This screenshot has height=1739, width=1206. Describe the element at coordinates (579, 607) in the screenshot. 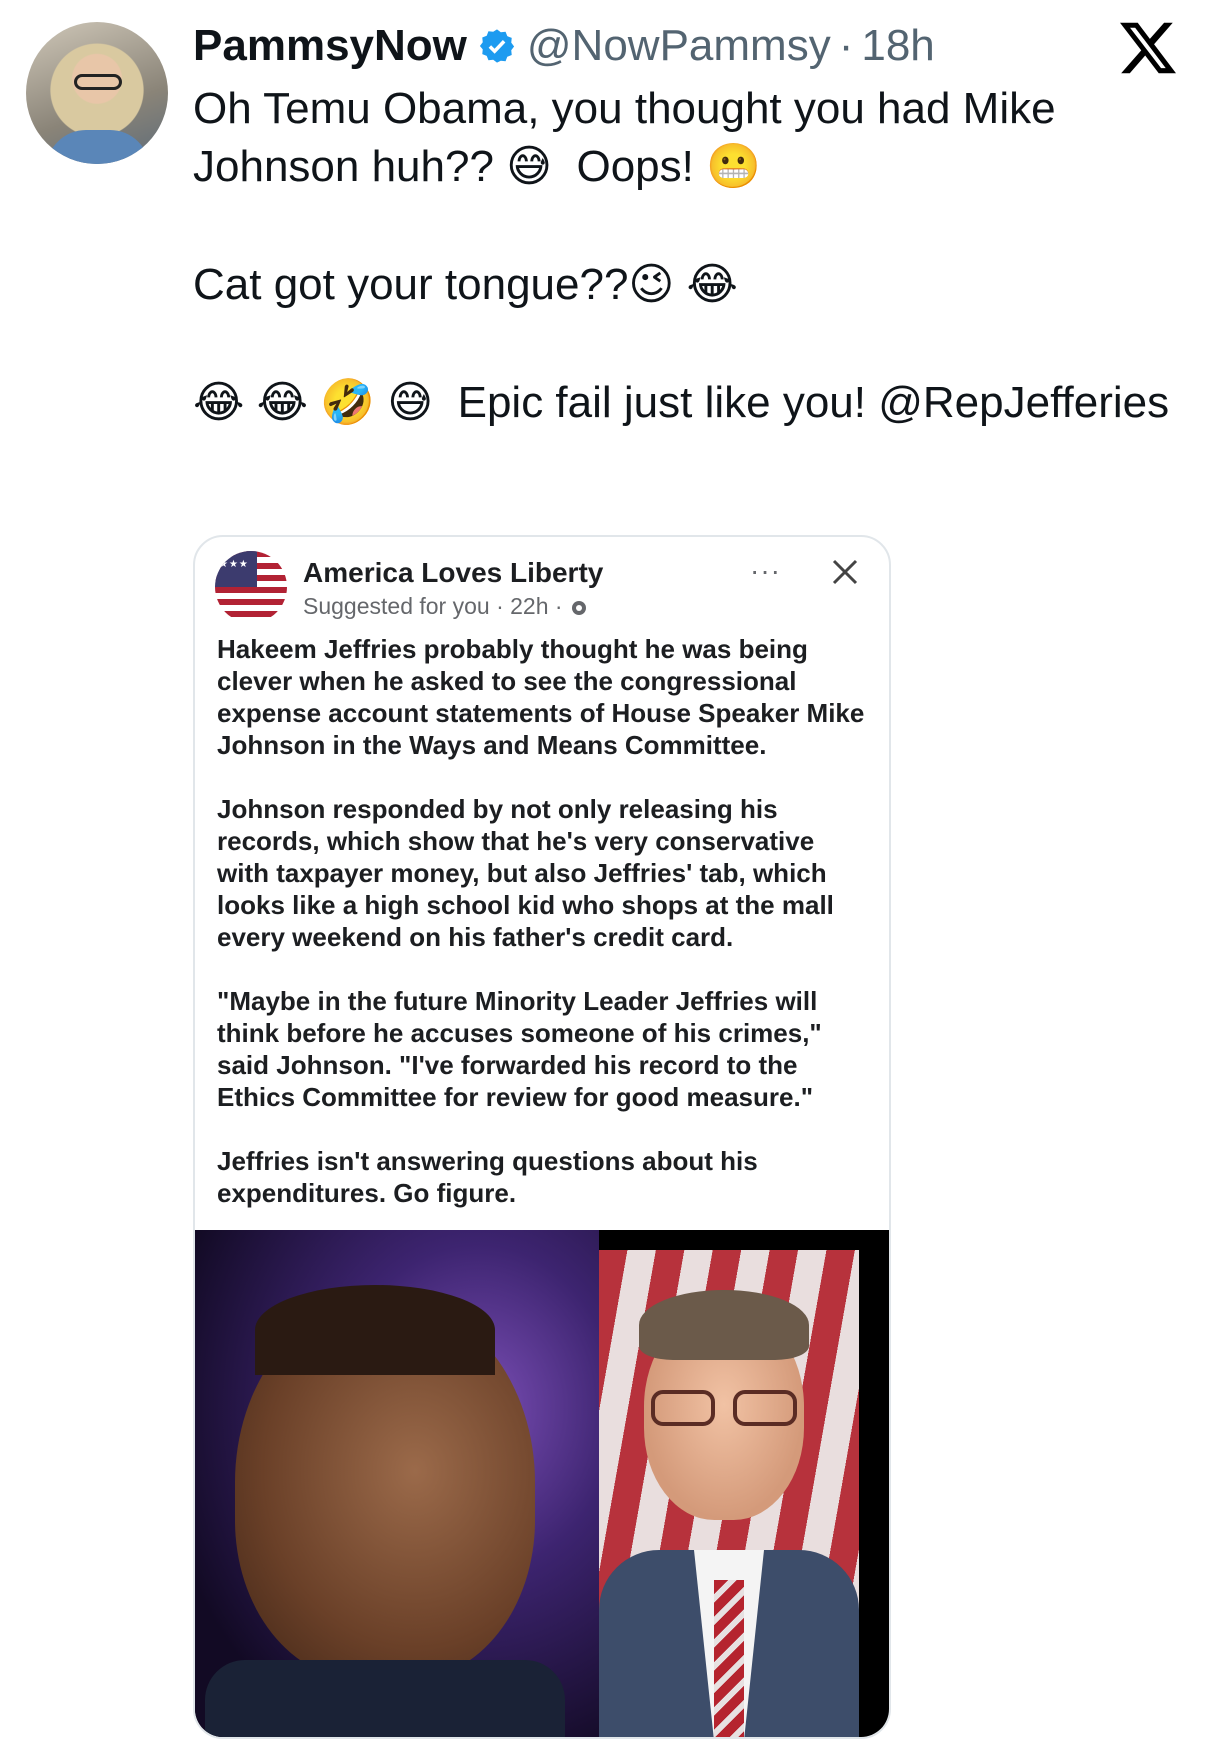

I see `gear-icon` at that location.